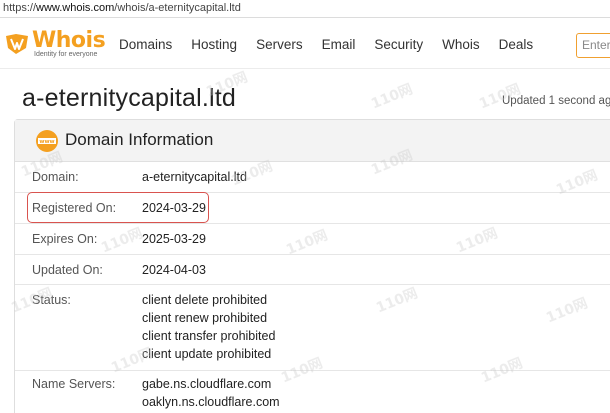 Image resolution: width=610 pixels, height=413 pixels. I want to click on updated-timestamp: Updated 1 second ago, so click(556, 101).